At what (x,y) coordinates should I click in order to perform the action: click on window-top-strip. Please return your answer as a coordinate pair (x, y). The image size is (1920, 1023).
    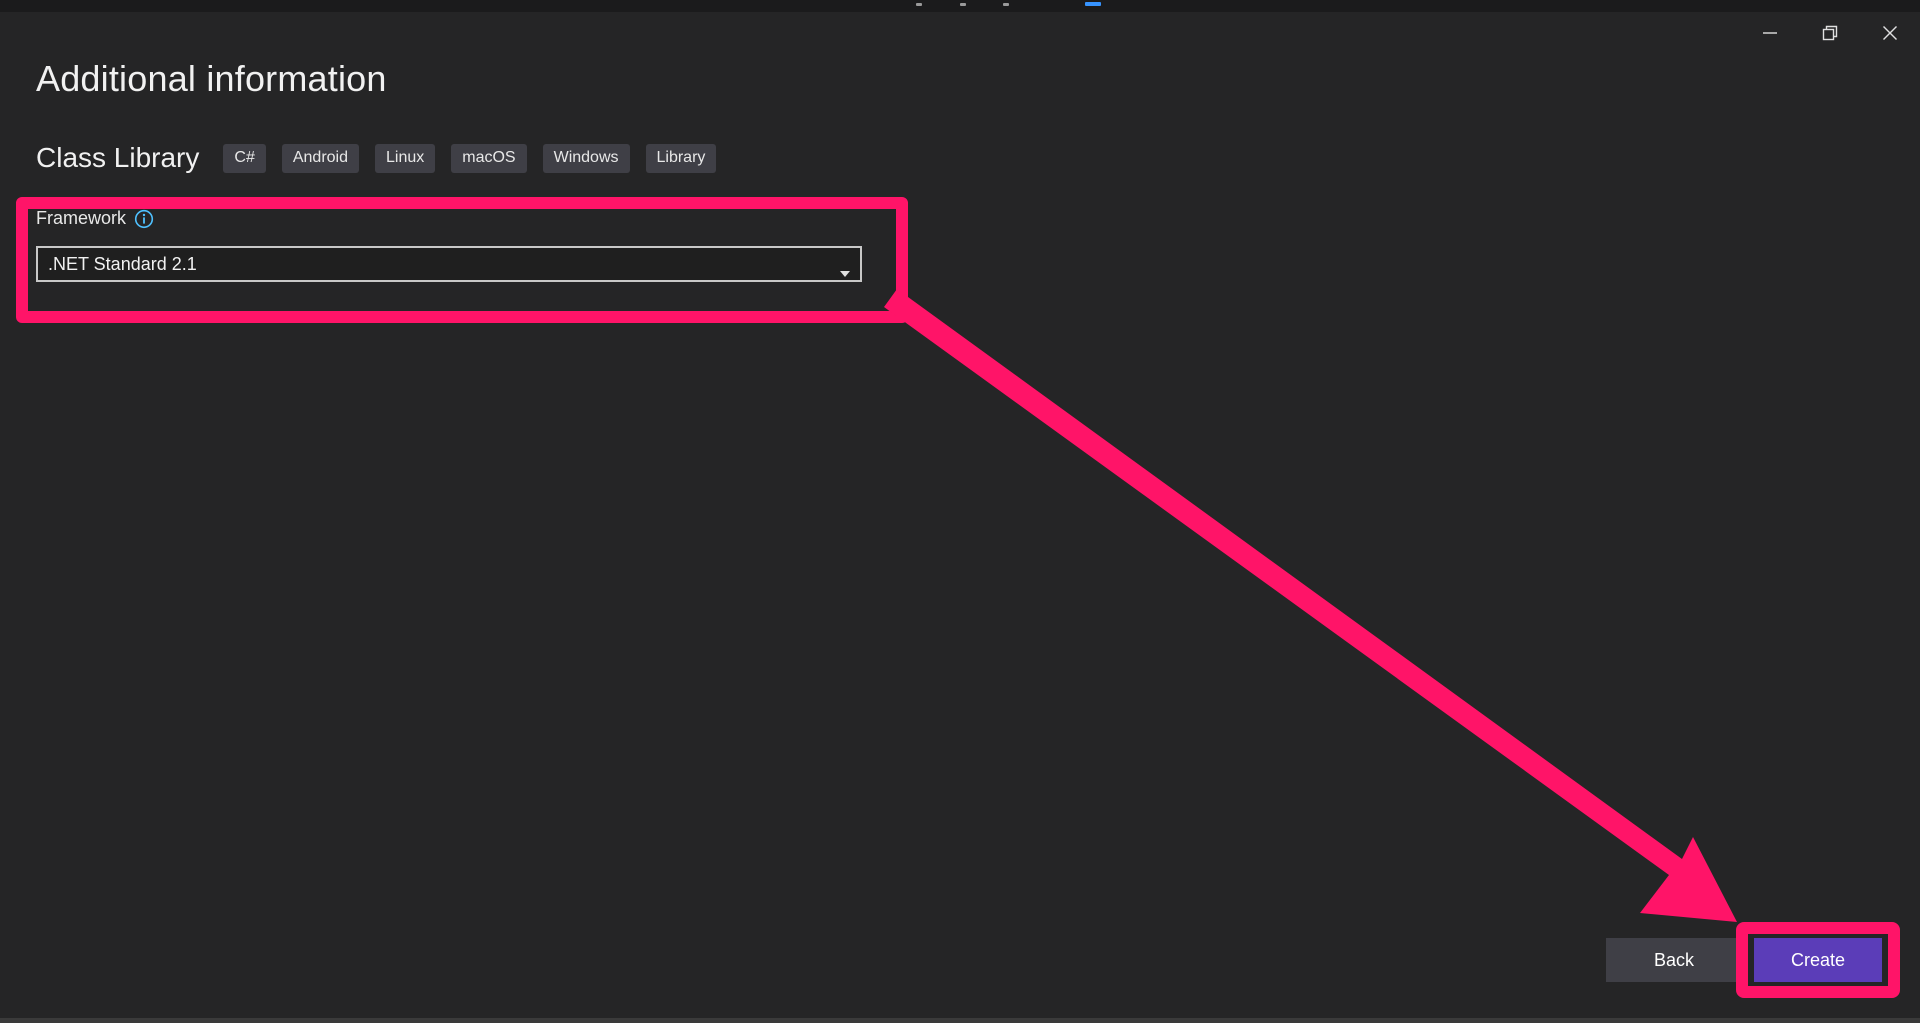
    Looking at the image, I should click on (960, 6).